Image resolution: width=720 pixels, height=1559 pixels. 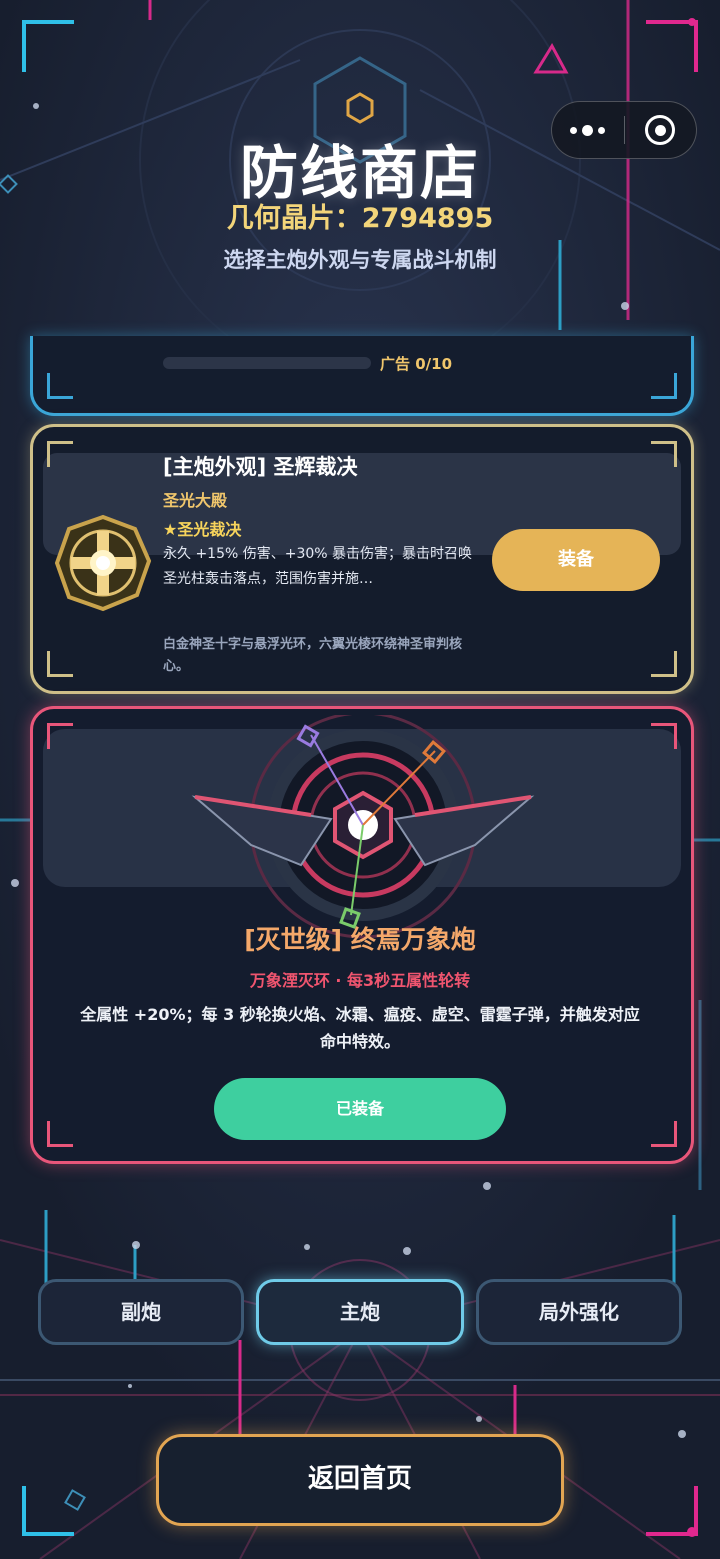 What do you see at coordinates (362, 376) in the screenshot?
I see `ad-reward-card` at bounding box center [362, 376].